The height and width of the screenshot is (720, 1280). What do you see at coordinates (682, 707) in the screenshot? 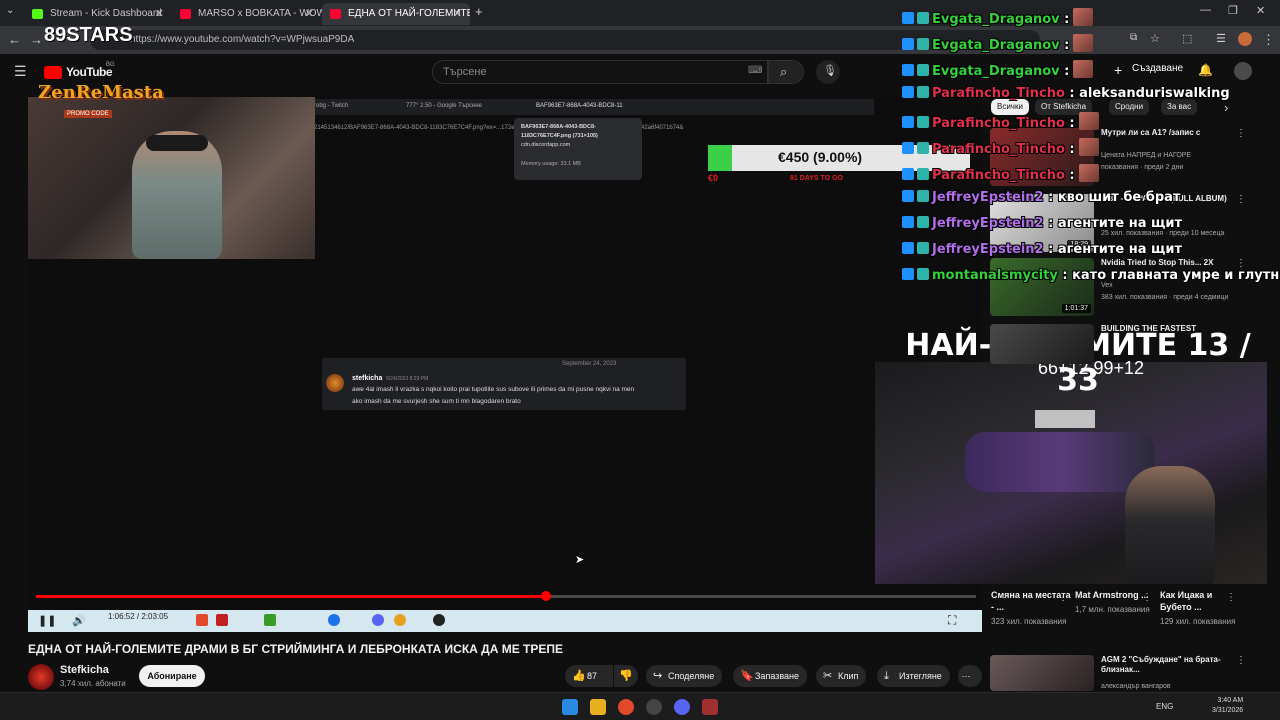
I see `discord-icon` at bounding box center [682, 707].